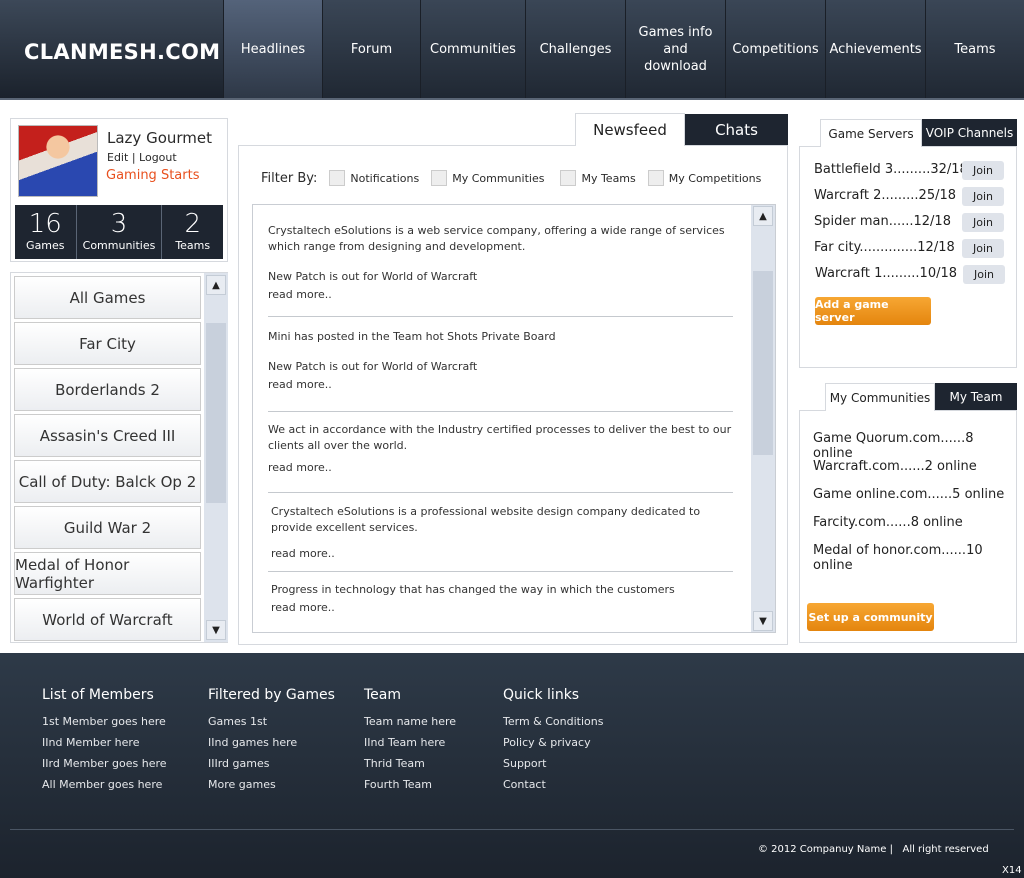 This screenshot has height=878, width=1024. I want to click on footer-link: Term & Conditions, so click(553, 721).